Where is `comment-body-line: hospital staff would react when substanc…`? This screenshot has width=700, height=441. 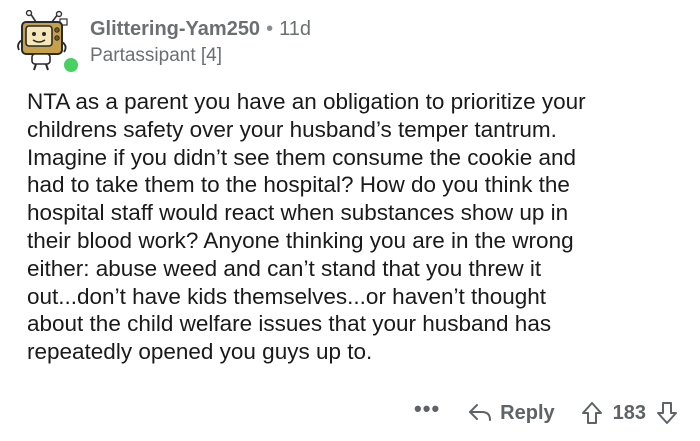 comment-body-line: hospital staff would react when substanc… is located at coordinates (298, 213).